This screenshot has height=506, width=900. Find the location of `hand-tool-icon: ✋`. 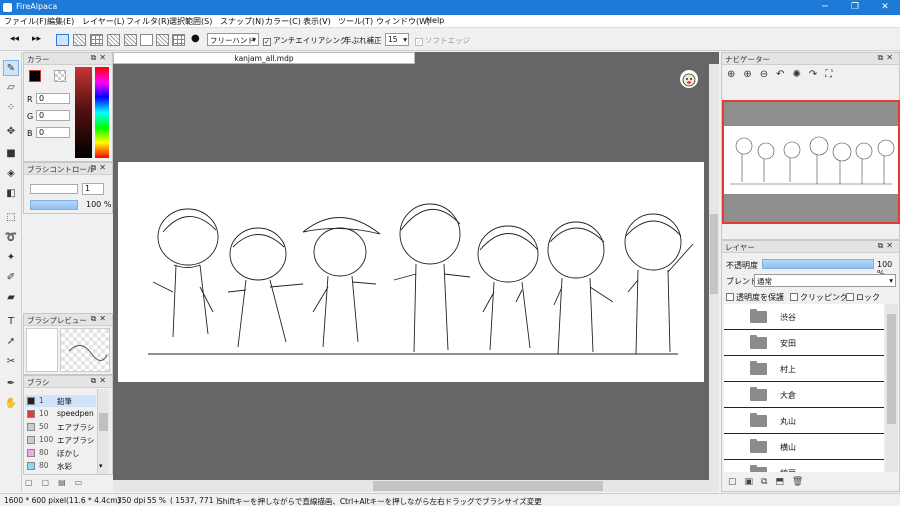

hand-tool-icon: ✋ is located at coordinates (11, 404).